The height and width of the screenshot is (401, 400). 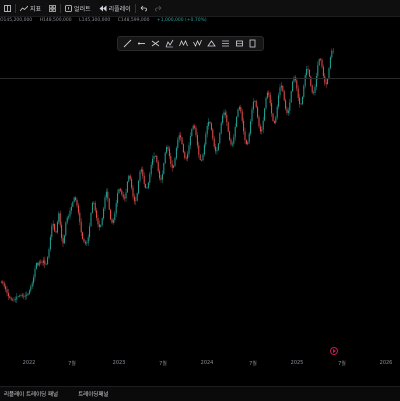 I want to click on redo-button, so click(x=158, y=8).